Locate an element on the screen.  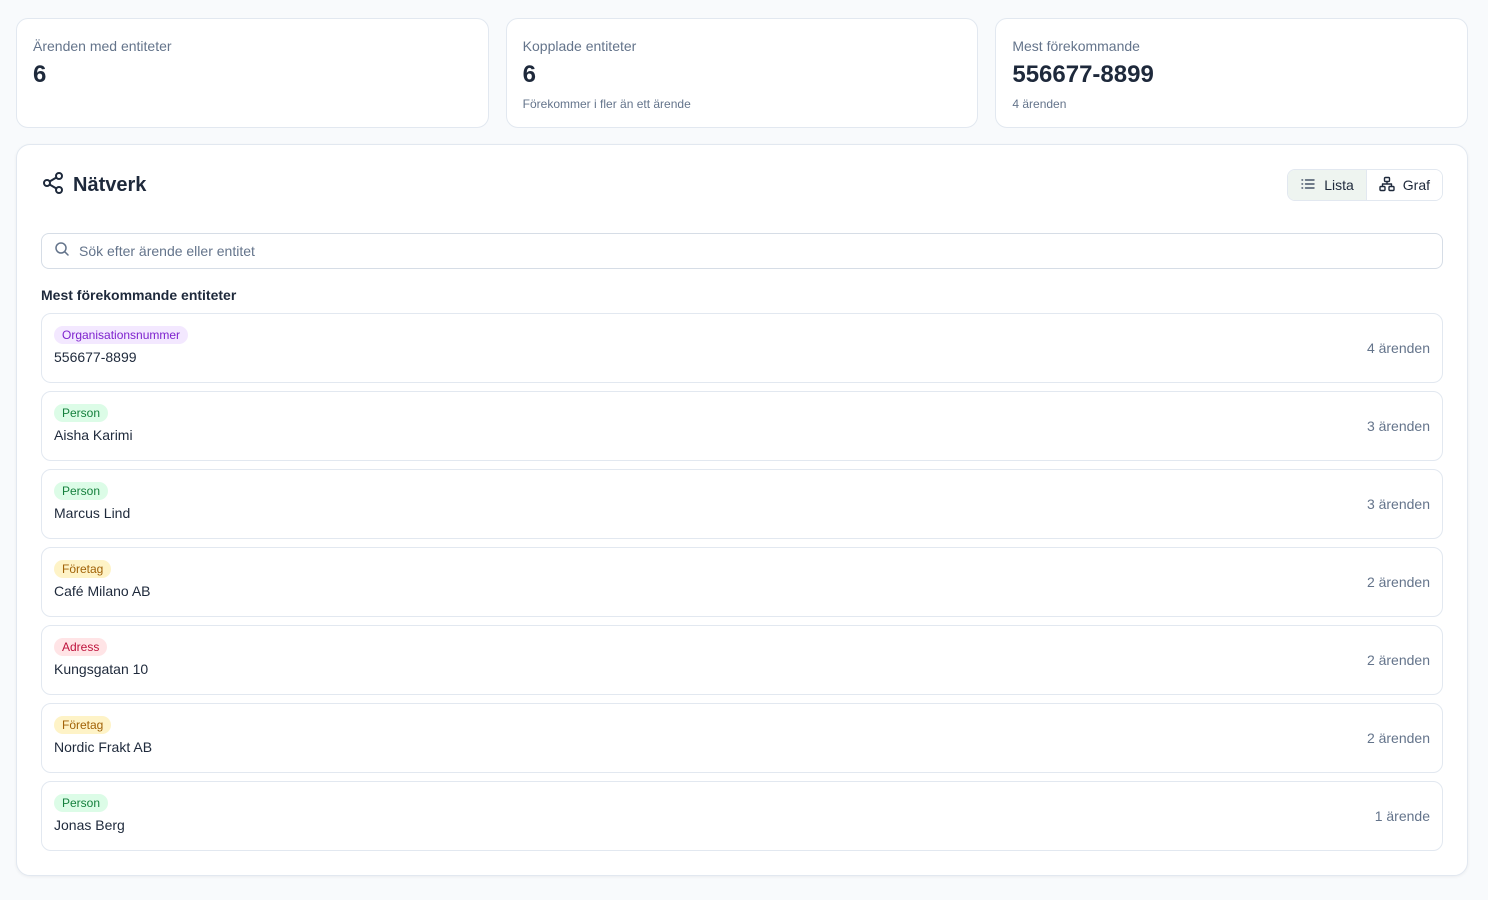
stat-card-cases-with-entities: Ärenden med entiteter 6 is located at coordinates (252, 73).